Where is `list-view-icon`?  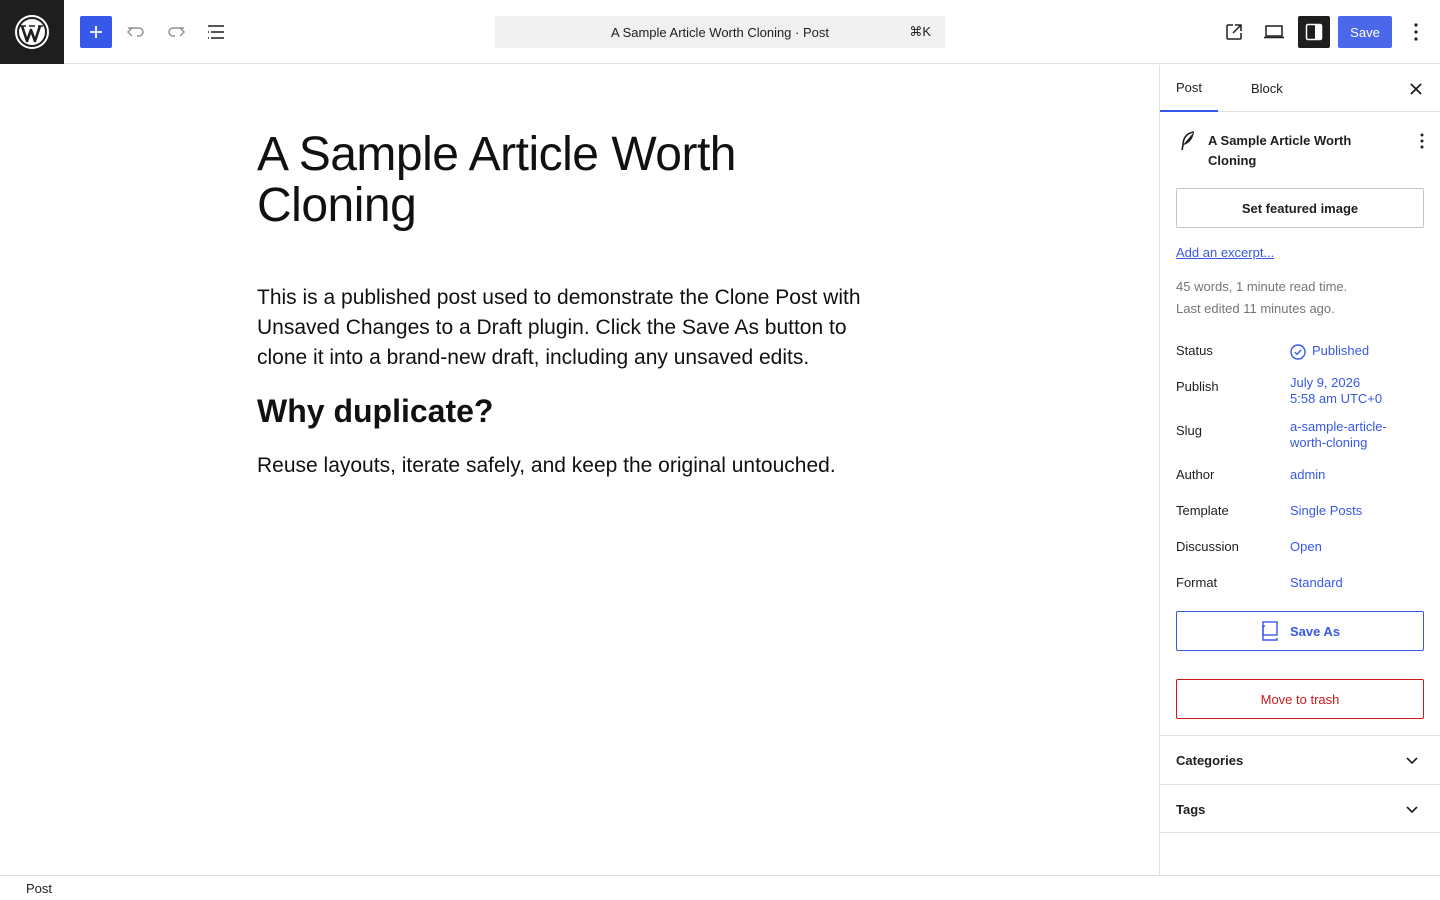
list-view-icon is located at coordinates (216, 32).